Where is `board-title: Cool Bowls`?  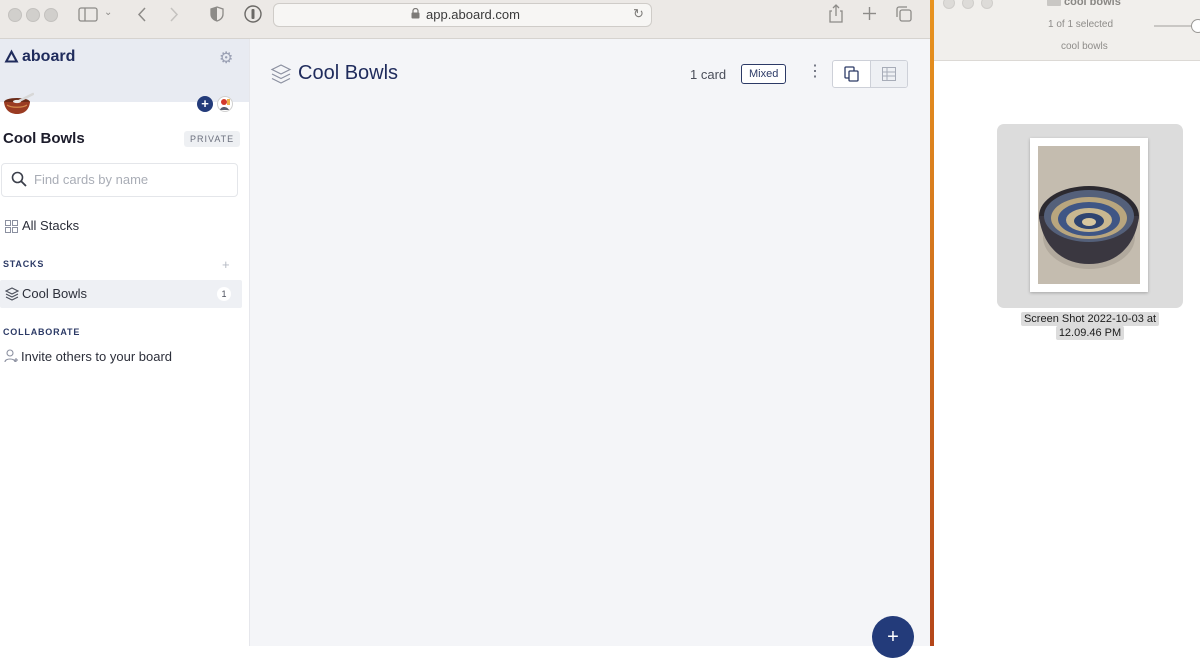
board-title: Cool Bowls is located at coordinates (44, 138).